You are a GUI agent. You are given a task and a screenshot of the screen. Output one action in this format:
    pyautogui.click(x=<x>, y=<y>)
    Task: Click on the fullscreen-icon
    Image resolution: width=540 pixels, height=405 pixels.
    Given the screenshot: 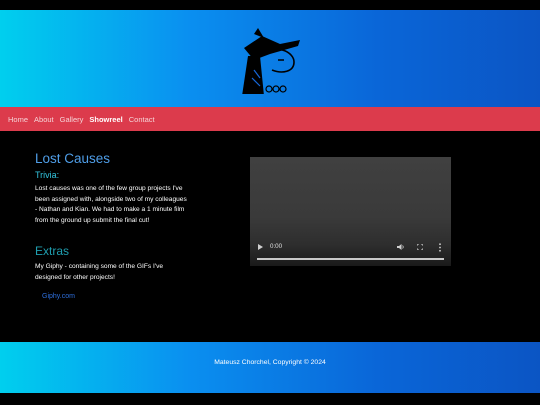 What is the action you would take?
    pyautogui.click(x=420, y=247)
    